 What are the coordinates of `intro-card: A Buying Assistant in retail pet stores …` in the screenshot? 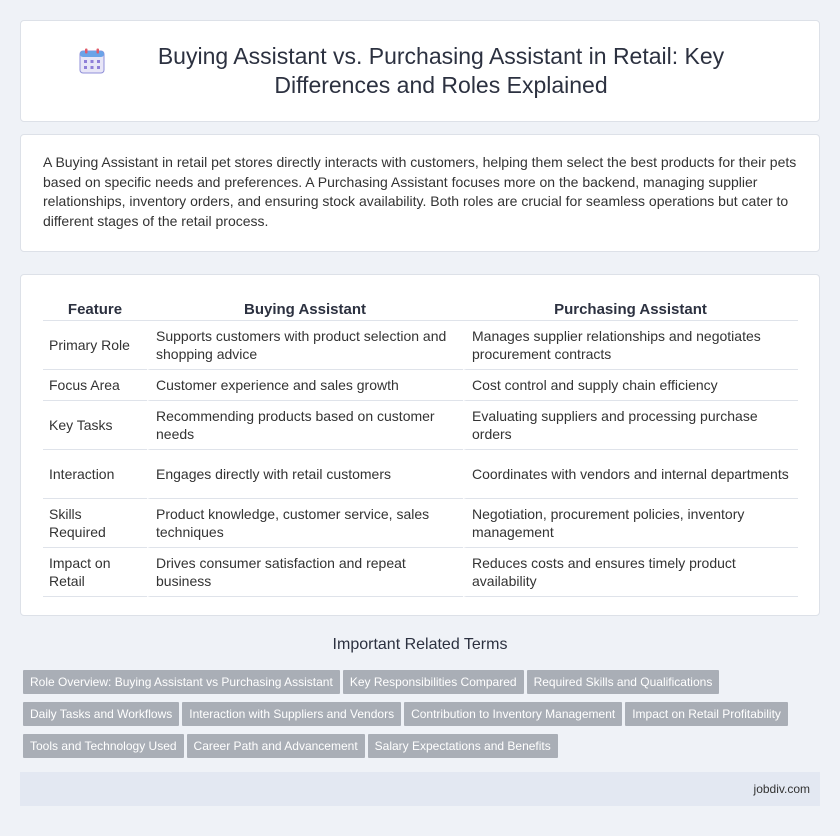 It's located at (420, 193).